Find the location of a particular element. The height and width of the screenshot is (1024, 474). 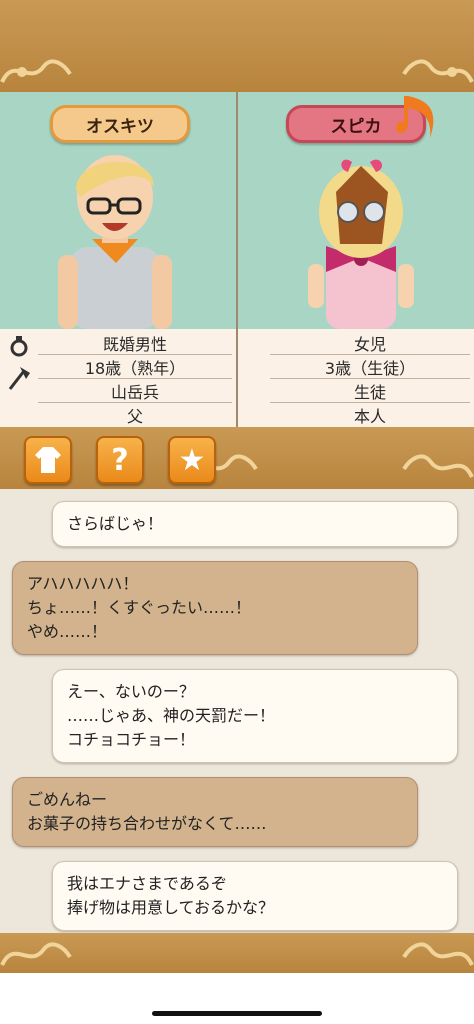

home-indicator-area is located at coordinates (237, 998).